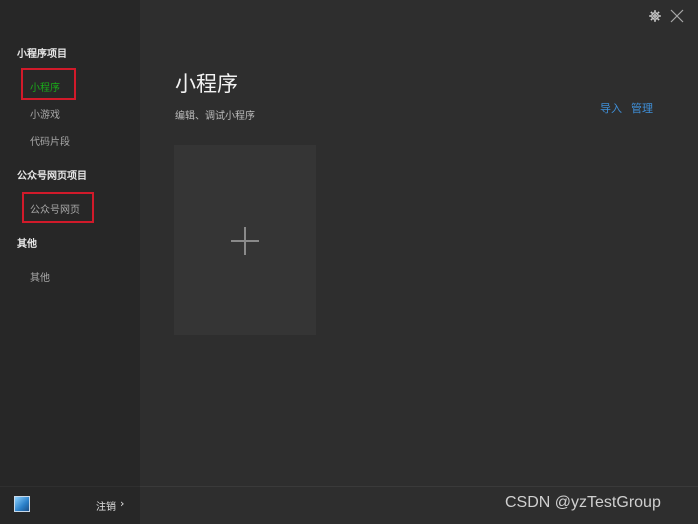 The height and width of the screenshot is (524, 698). What do you see at coordinates (40, 276) in the screenshot?
I see `sidebar-item-other: 其他` at bounding box center [40, 276].